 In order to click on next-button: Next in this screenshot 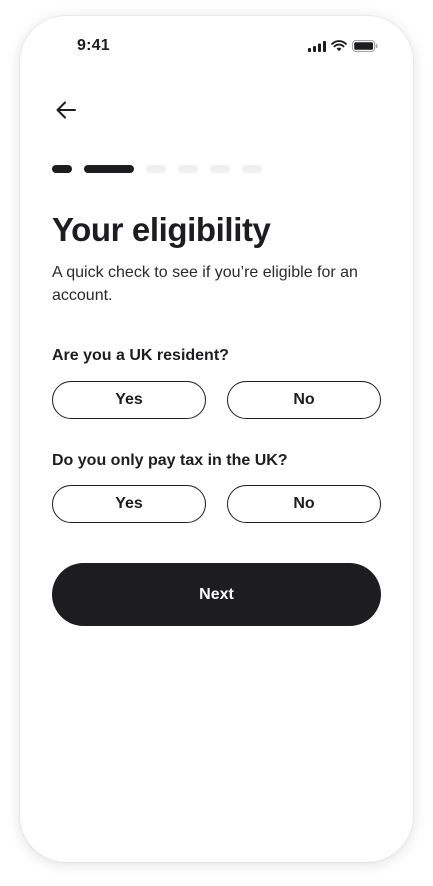, I will do `click(216, 594)`.